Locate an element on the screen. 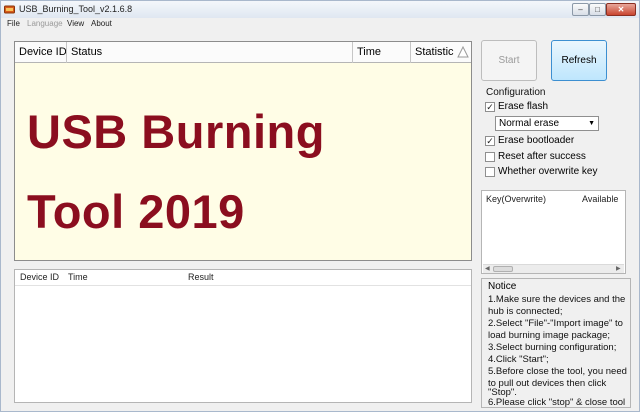 This screenshot has width=640, height=412. result-table-header: Device ID Time Result is located at coordinates (243, 278).